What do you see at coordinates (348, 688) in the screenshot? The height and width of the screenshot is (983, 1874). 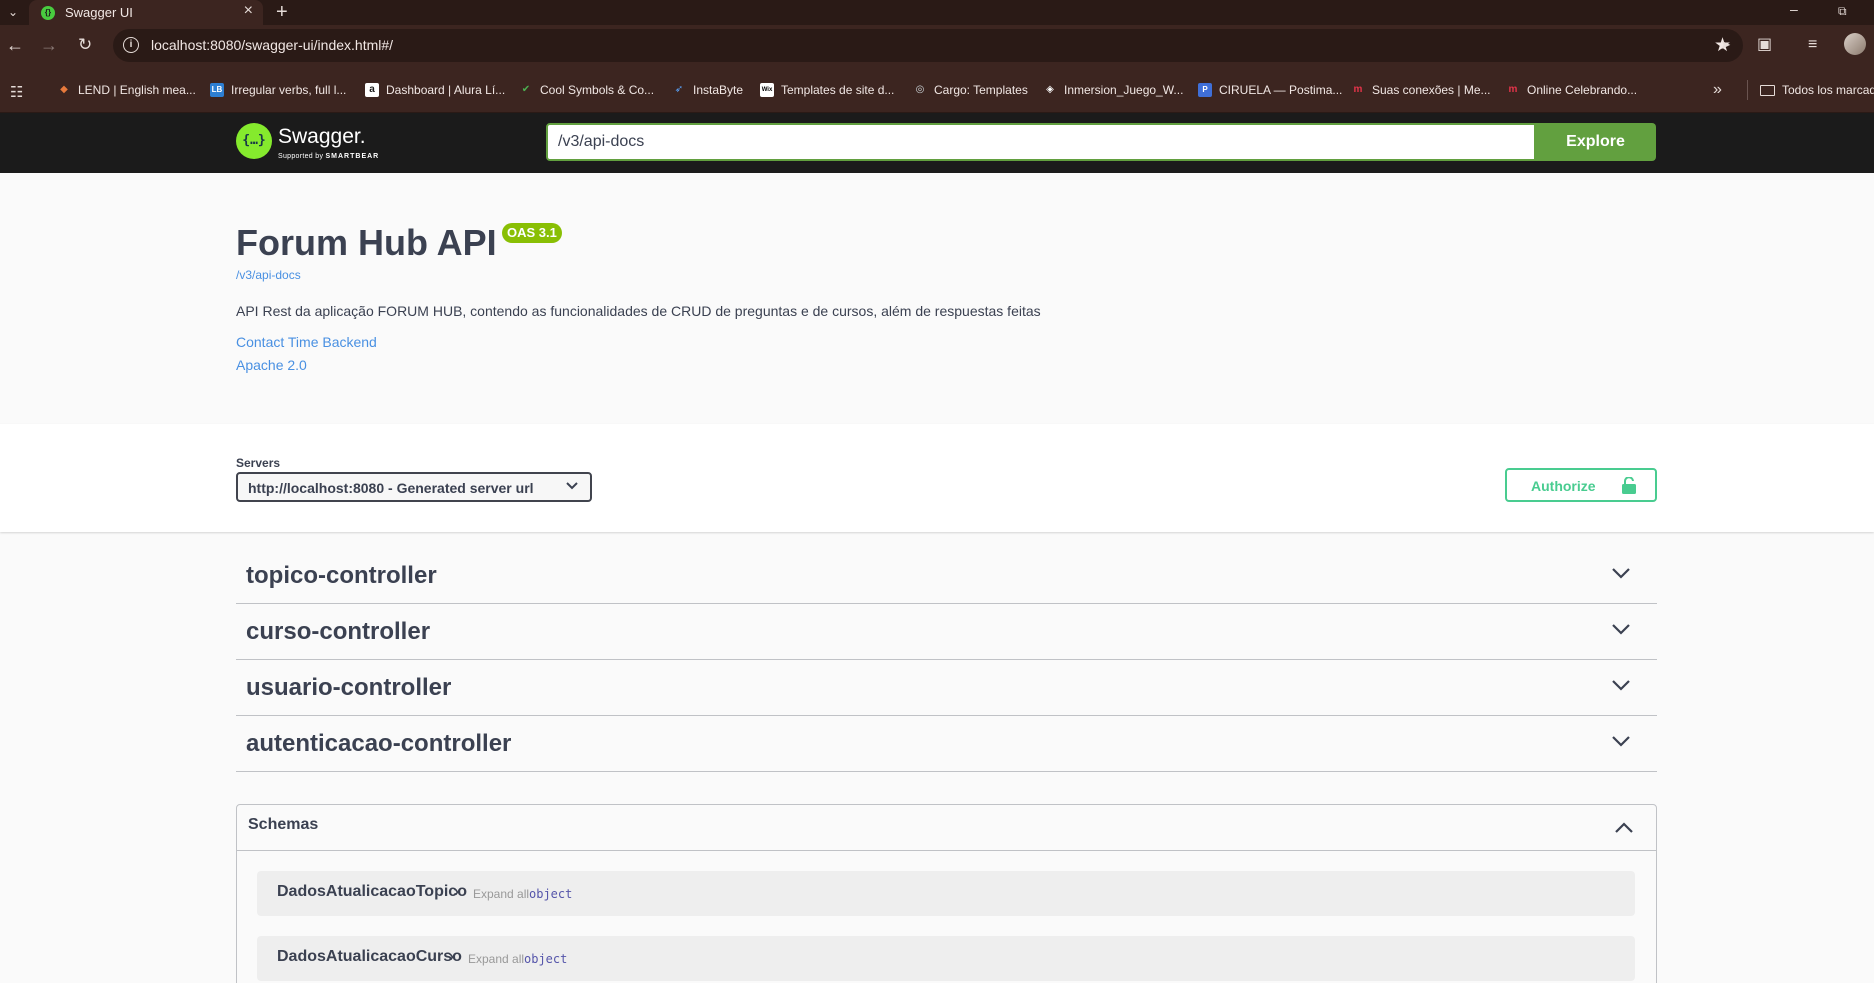 I see `controller-name: usuario-controller` at bounding box center [348, 688].